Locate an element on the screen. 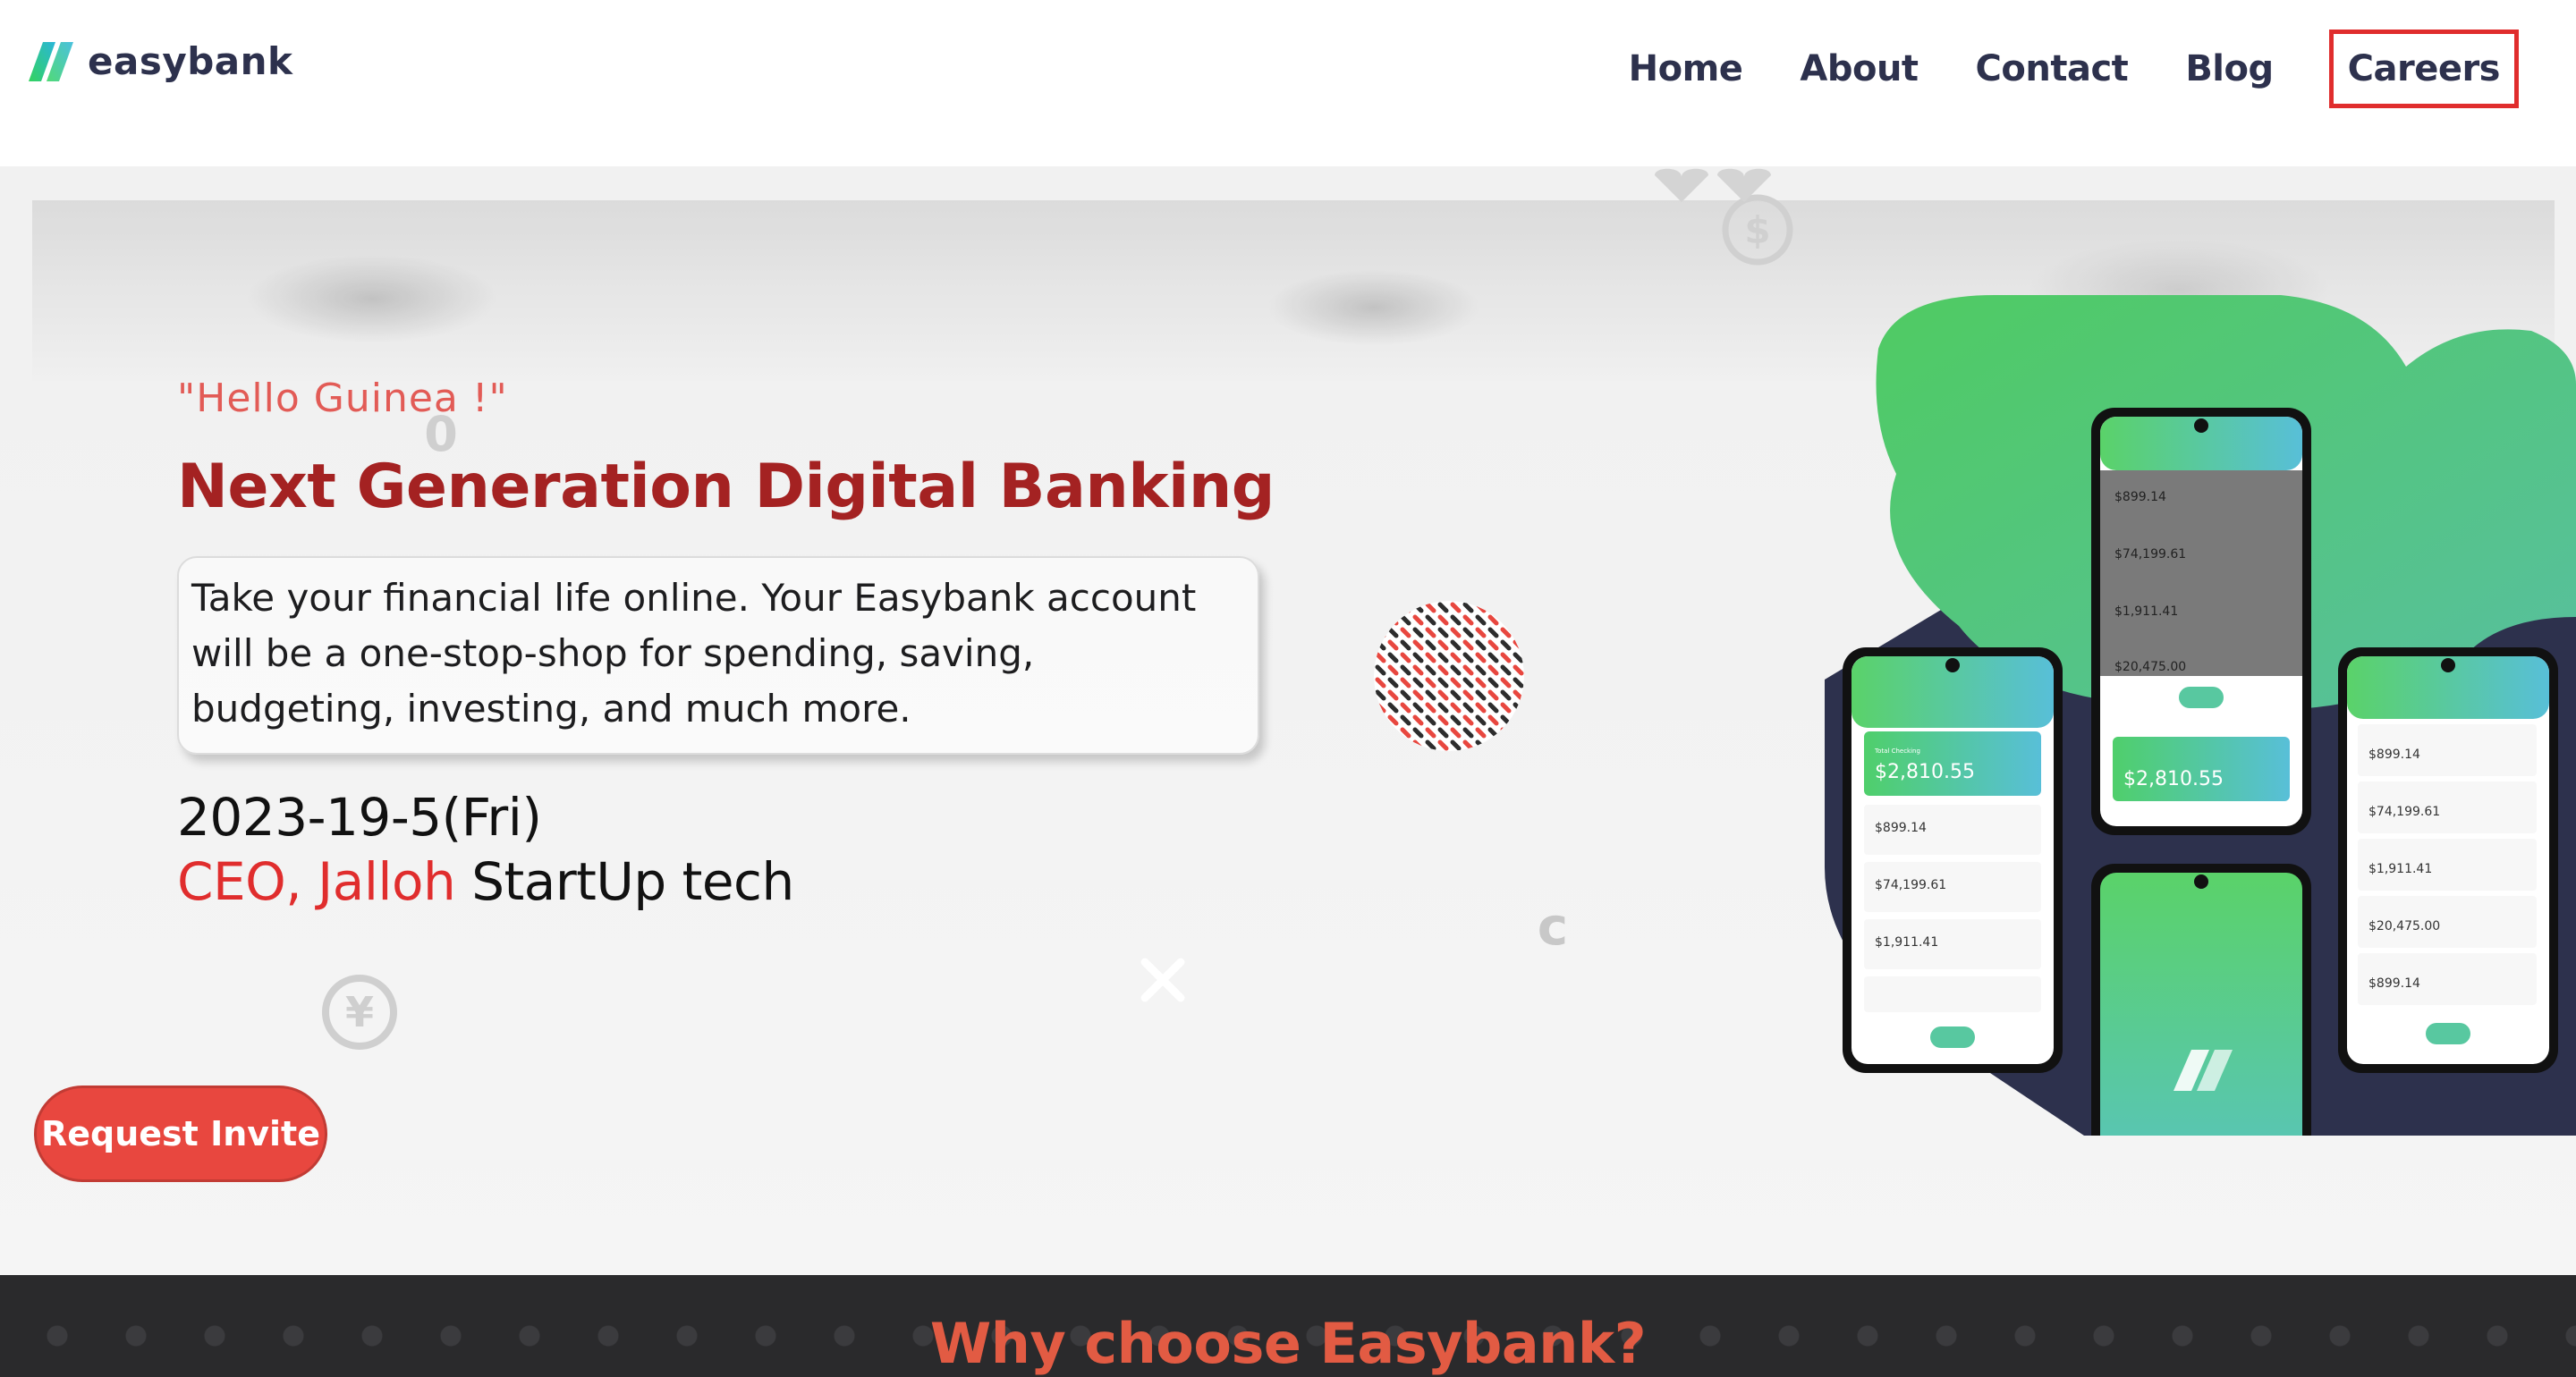 The image size is (2576, 1377). hero-title: Next Generation Digital Banking is located at coordinates (726, 487).